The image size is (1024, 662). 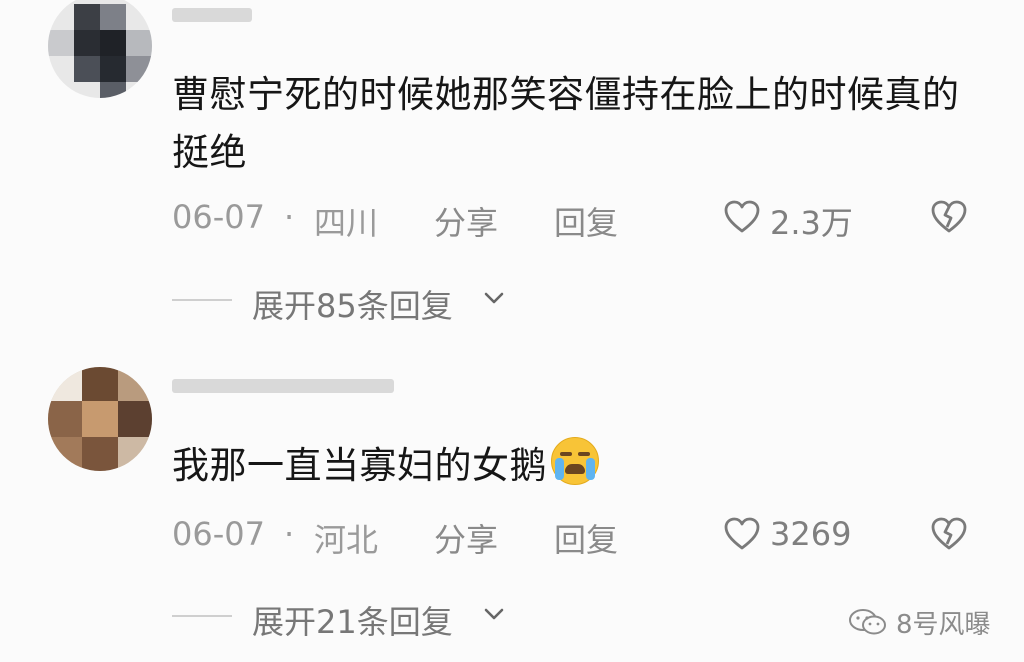 What do you see at coordinates (352, 622) in the screenshot?
I see `expand-replies-label: 展开21条回复` at bounding box center [352, 622].